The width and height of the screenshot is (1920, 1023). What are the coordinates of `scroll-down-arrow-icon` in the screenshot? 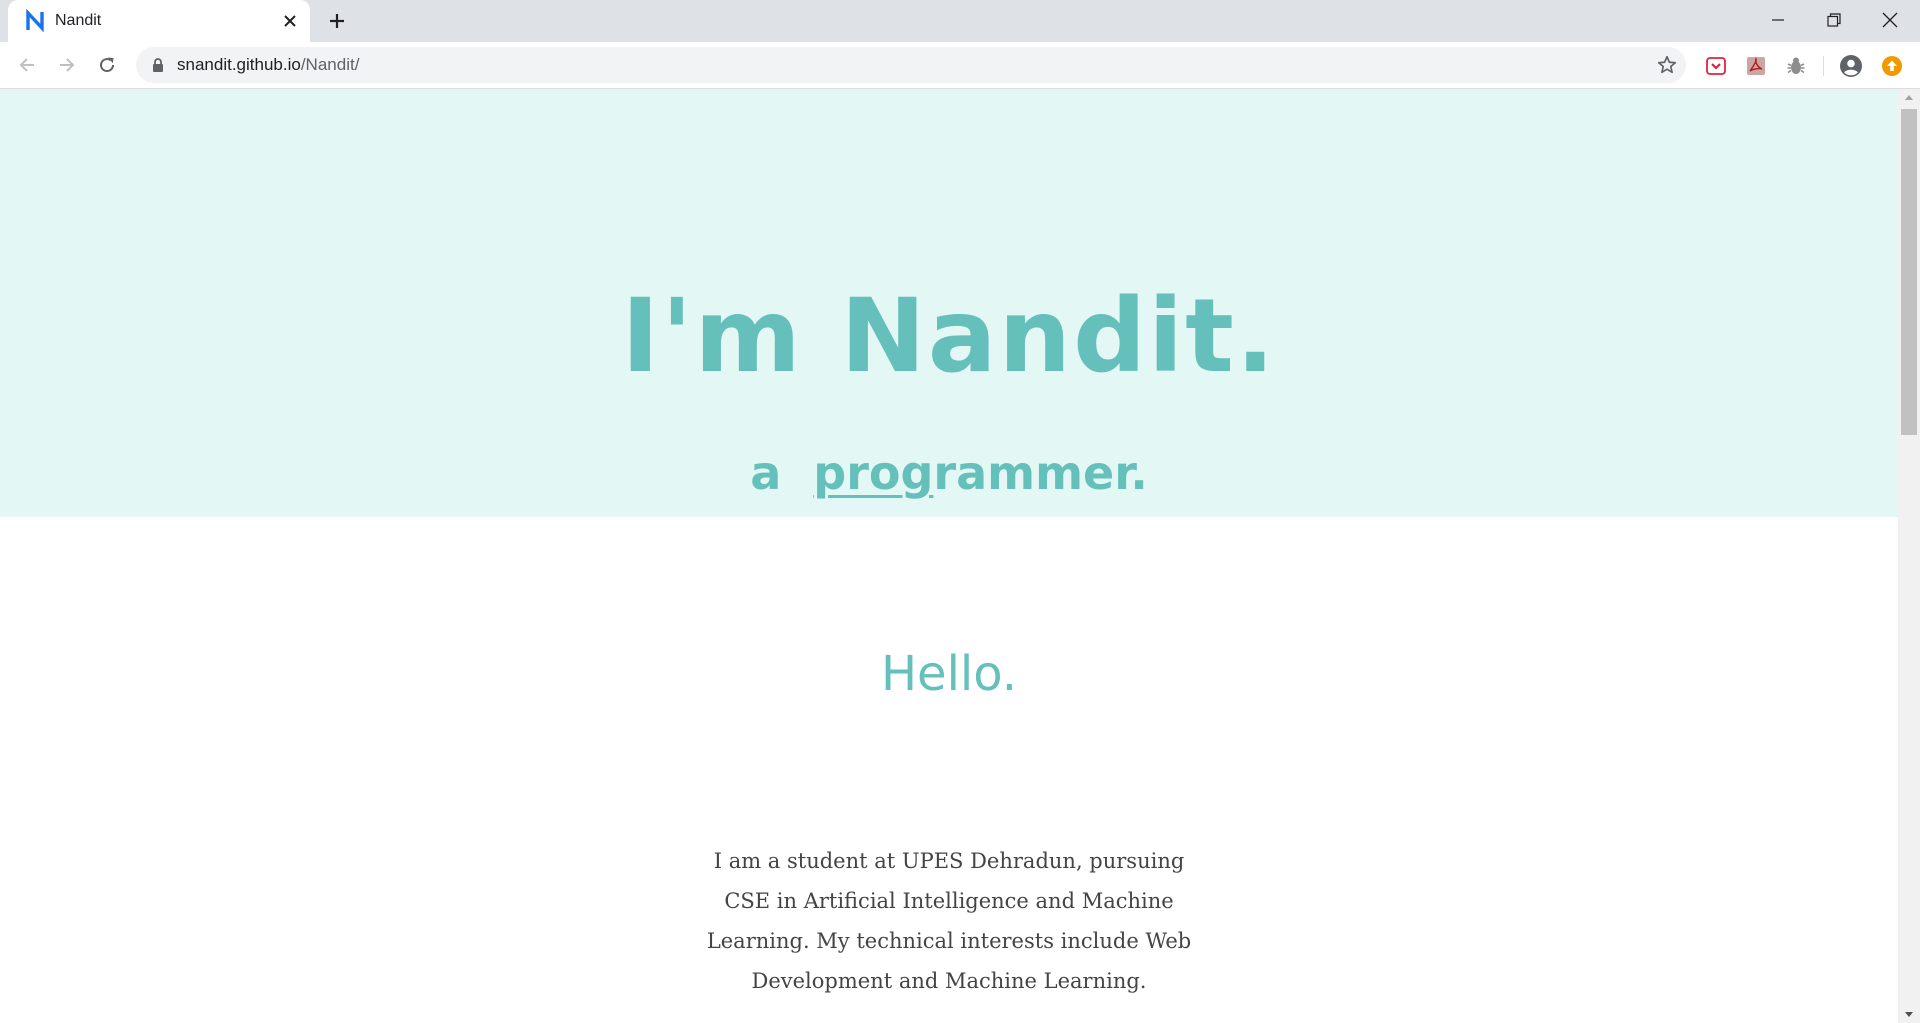 It's located at (1909, 1015).